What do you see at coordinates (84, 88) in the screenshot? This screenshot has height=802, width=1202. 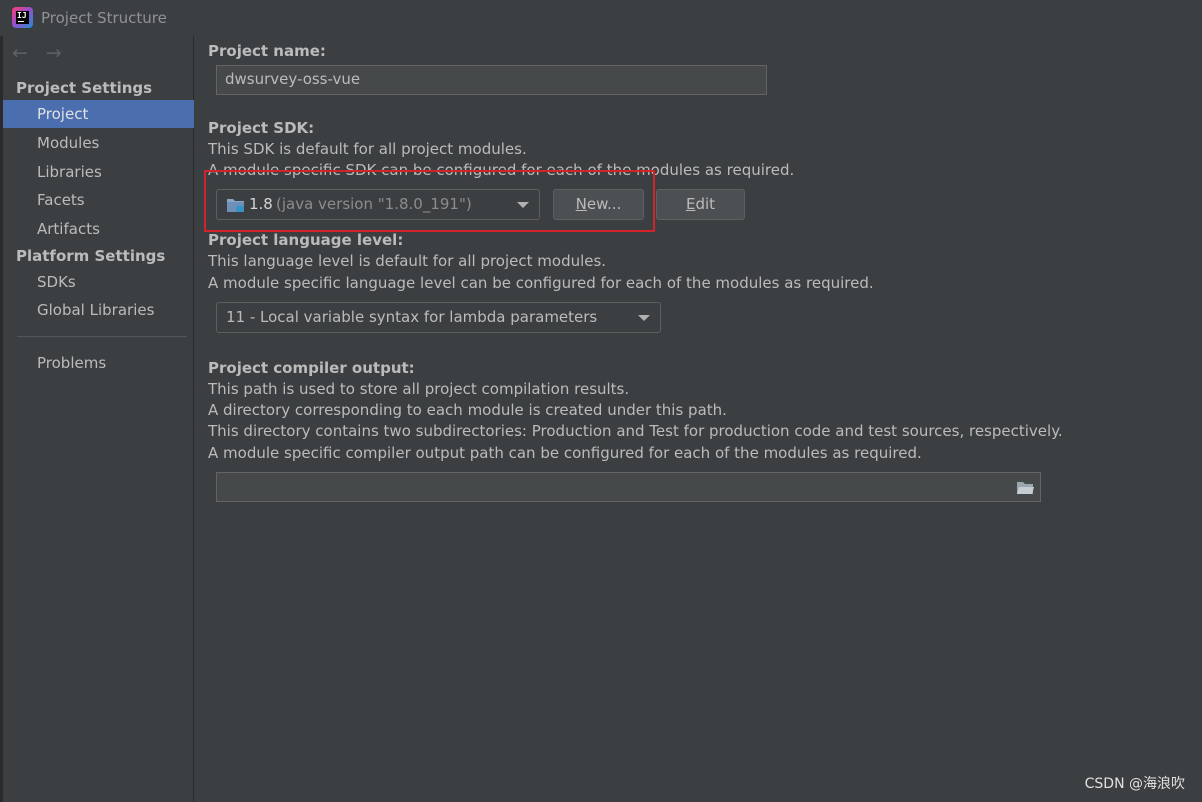 I see `project-settings-header: Project Settings` at bounding box center [84, 88].